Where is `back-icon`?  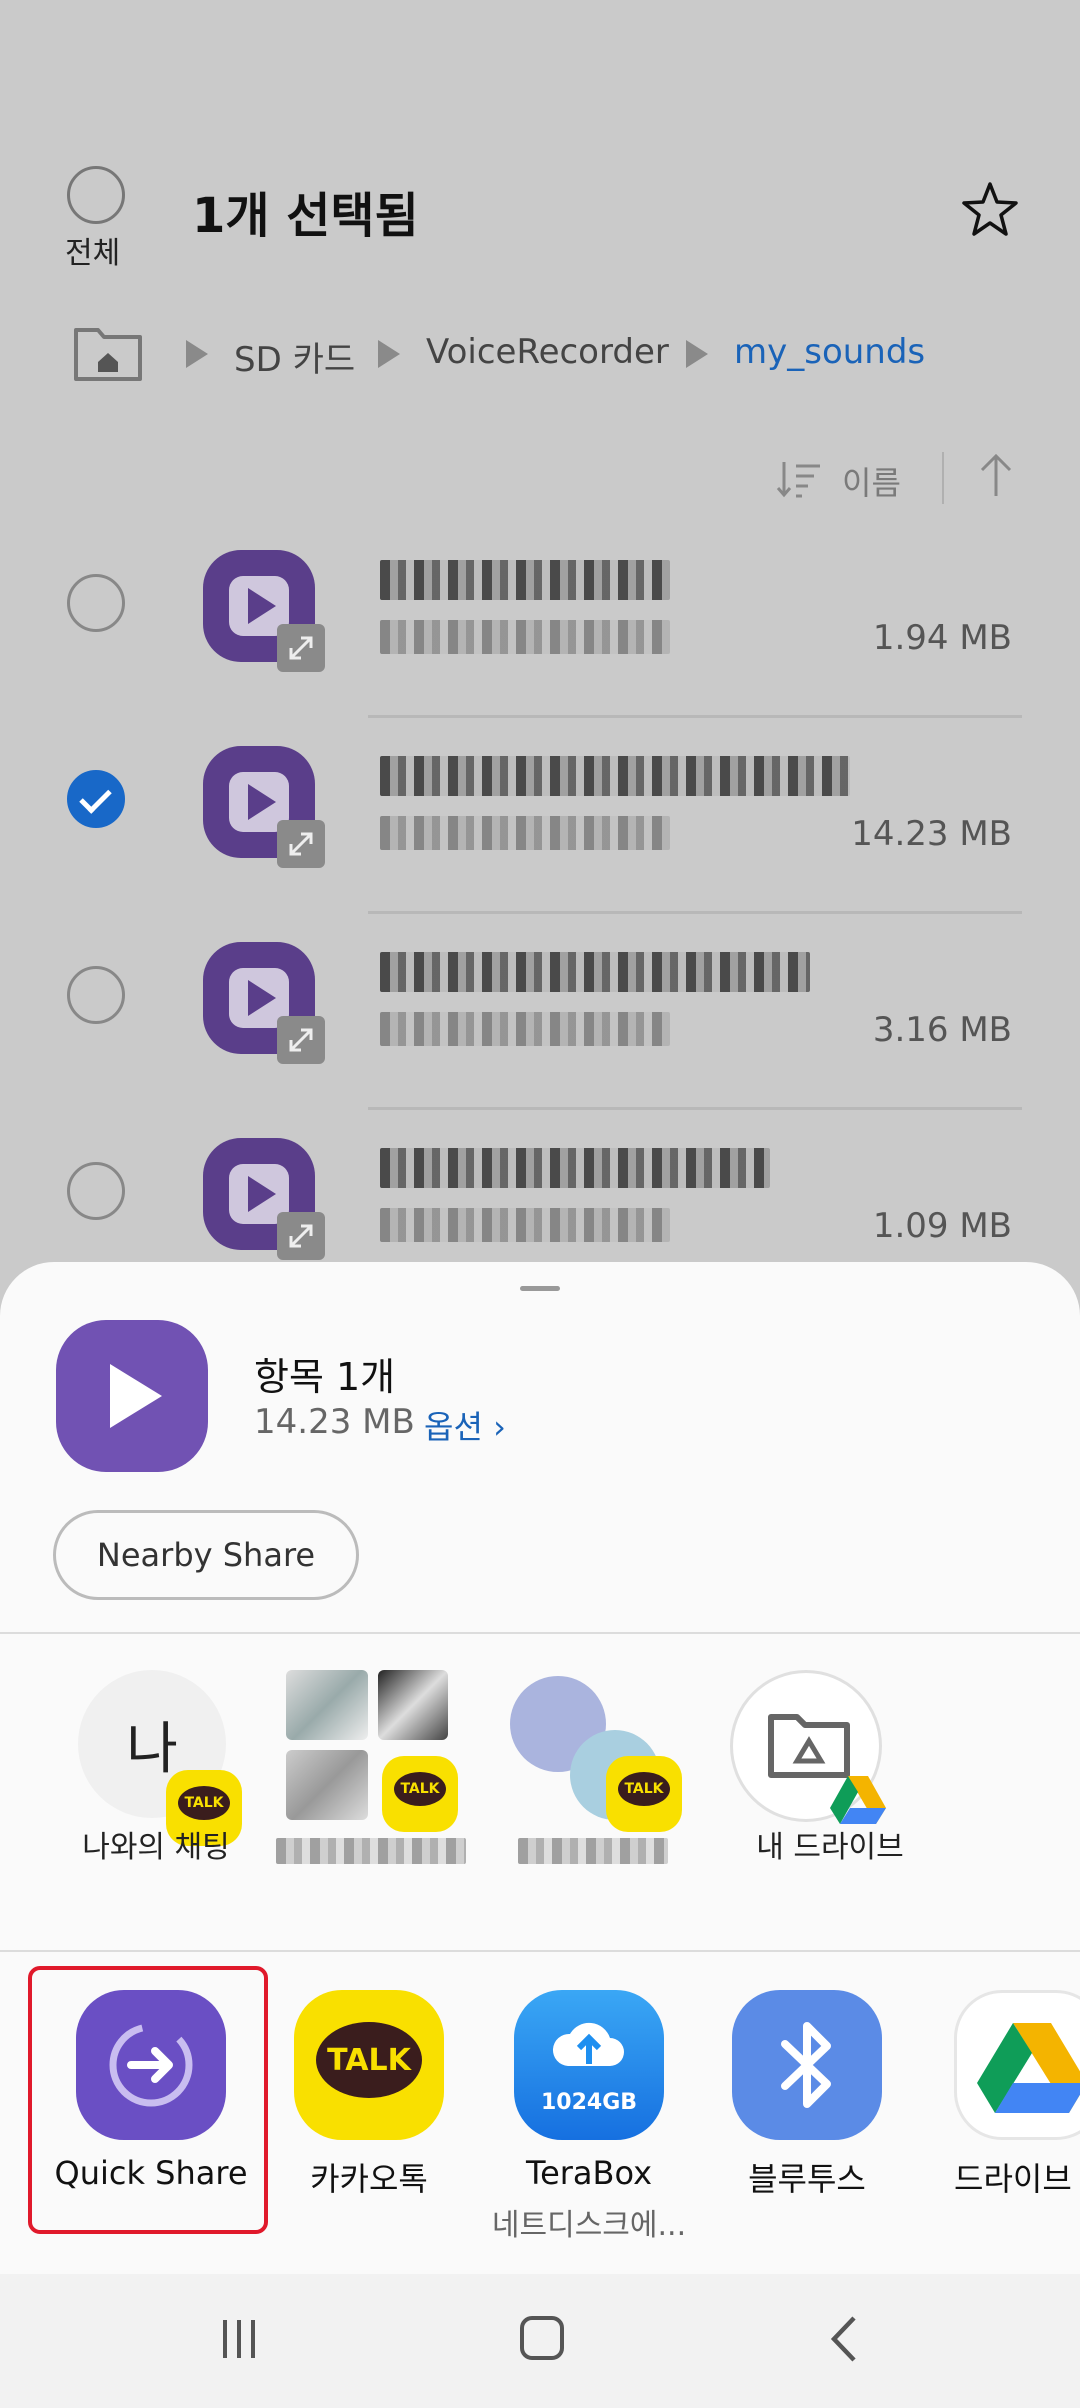 back-icon is located at coordinates (846, 2339).